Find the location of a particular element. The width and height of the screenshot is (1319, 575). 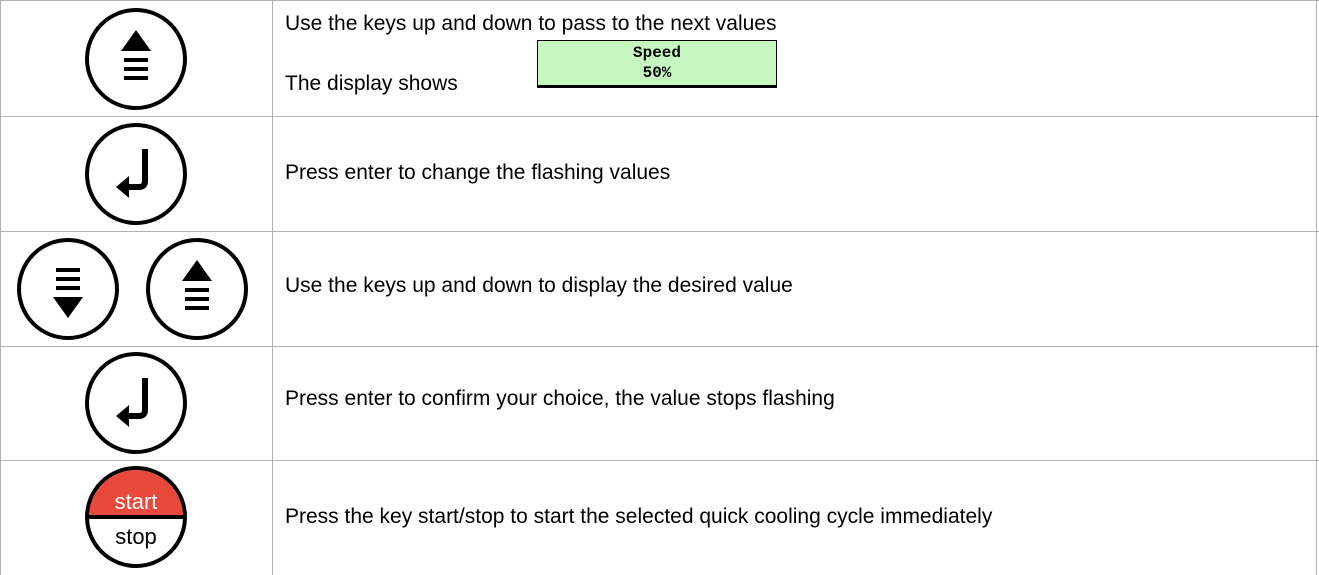

start-stop-key-icon: start stop is located at coordinates (136, 517).